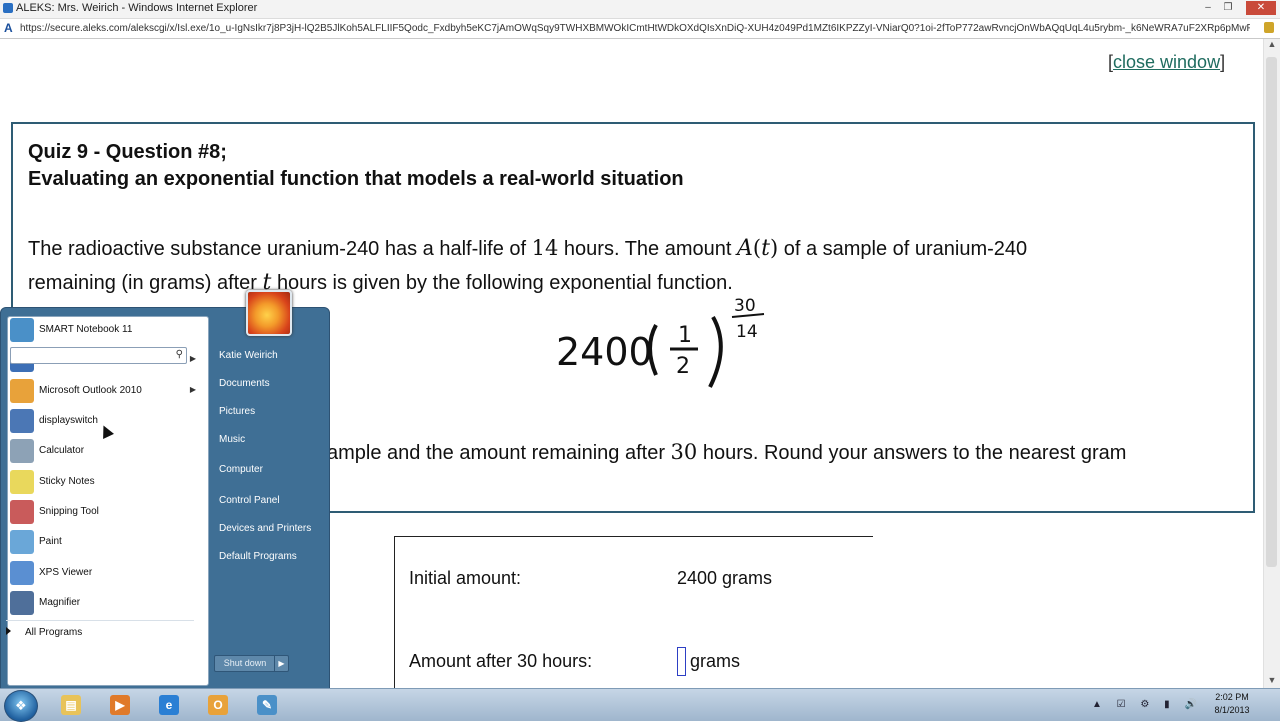  What do you see at coordinates (104, 482) in the screenshot?
I see `start-menu-item: Sticky Notes` at bounding box center [104, 482].